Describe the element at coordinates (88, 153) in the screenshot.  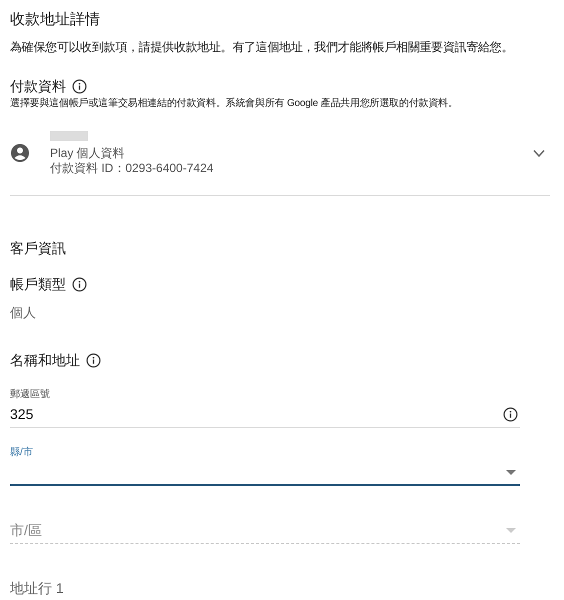
I see `profile-type: Play 個人資料` at that location.